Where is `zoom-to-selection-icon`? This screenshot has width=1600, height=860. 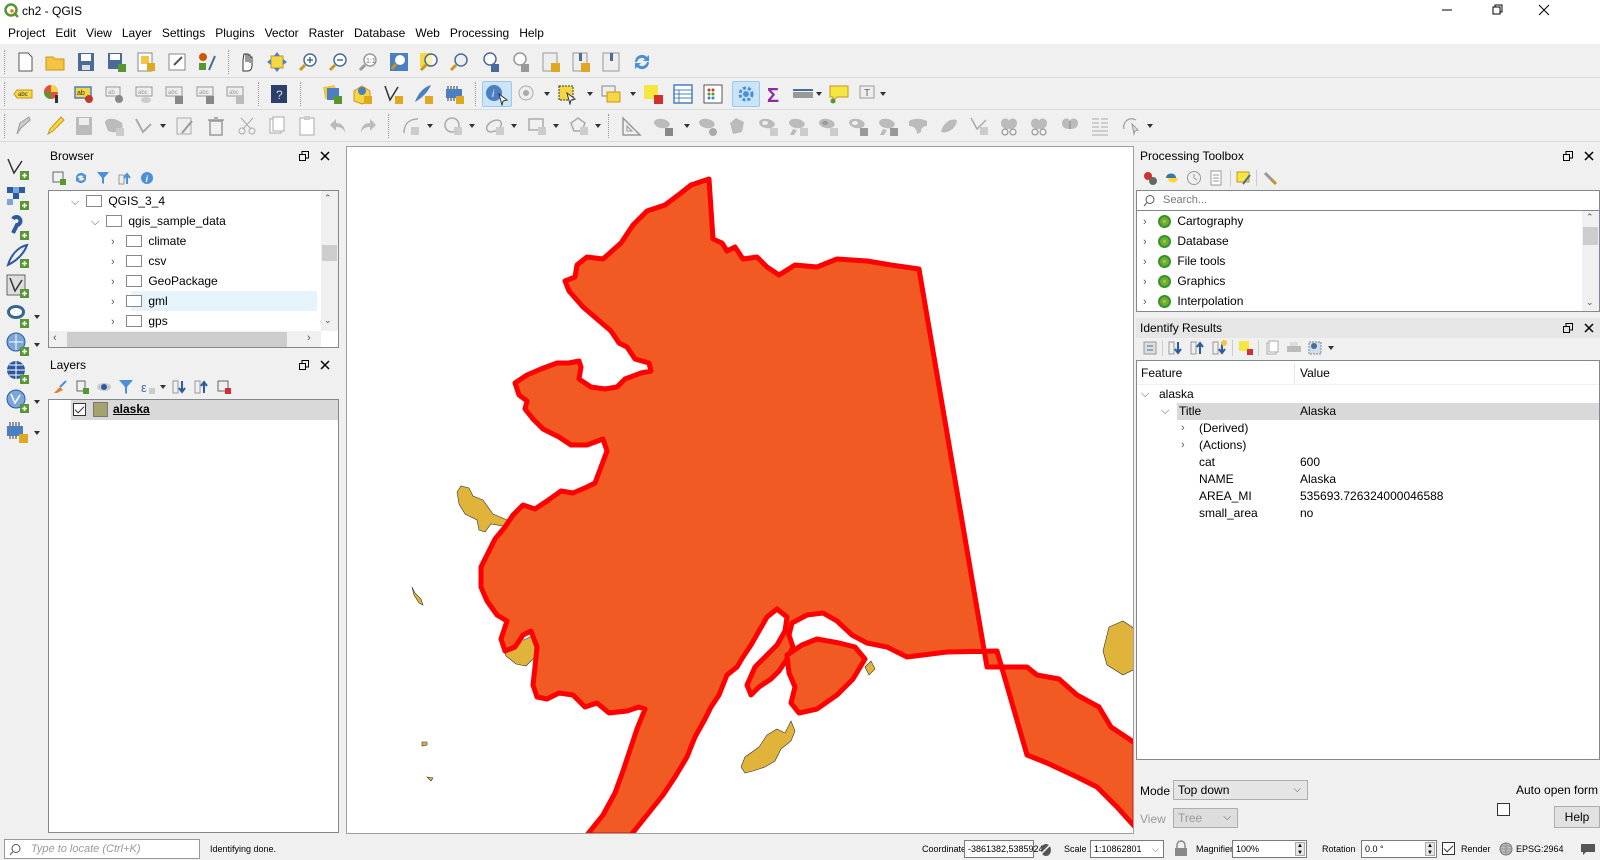
zoom-to-selection-icon is located at coordinates (429, 62).